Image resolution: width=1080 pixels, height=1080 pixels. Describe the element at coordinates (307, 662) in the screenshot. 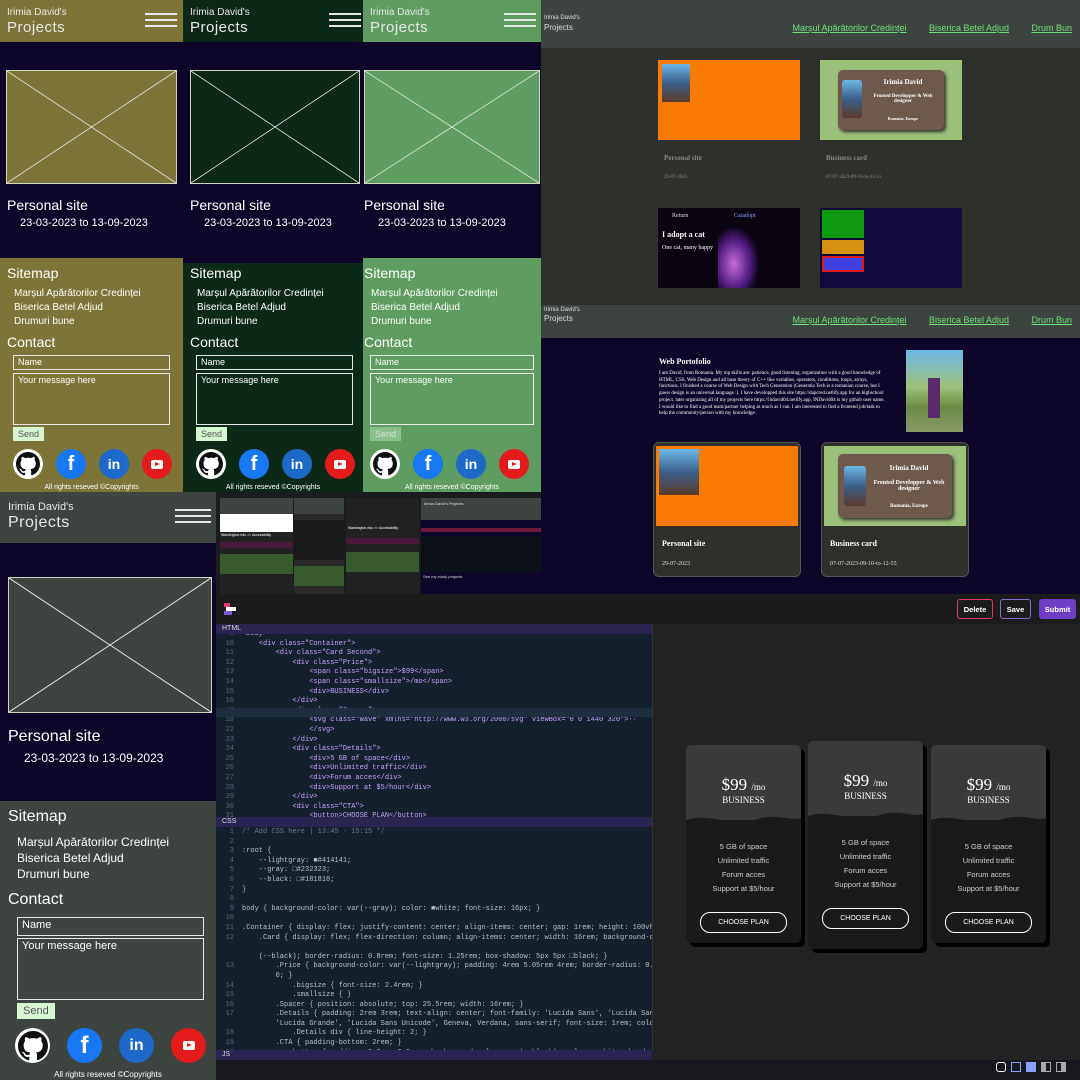

I see `code-text: <div class="Price">` at that location.